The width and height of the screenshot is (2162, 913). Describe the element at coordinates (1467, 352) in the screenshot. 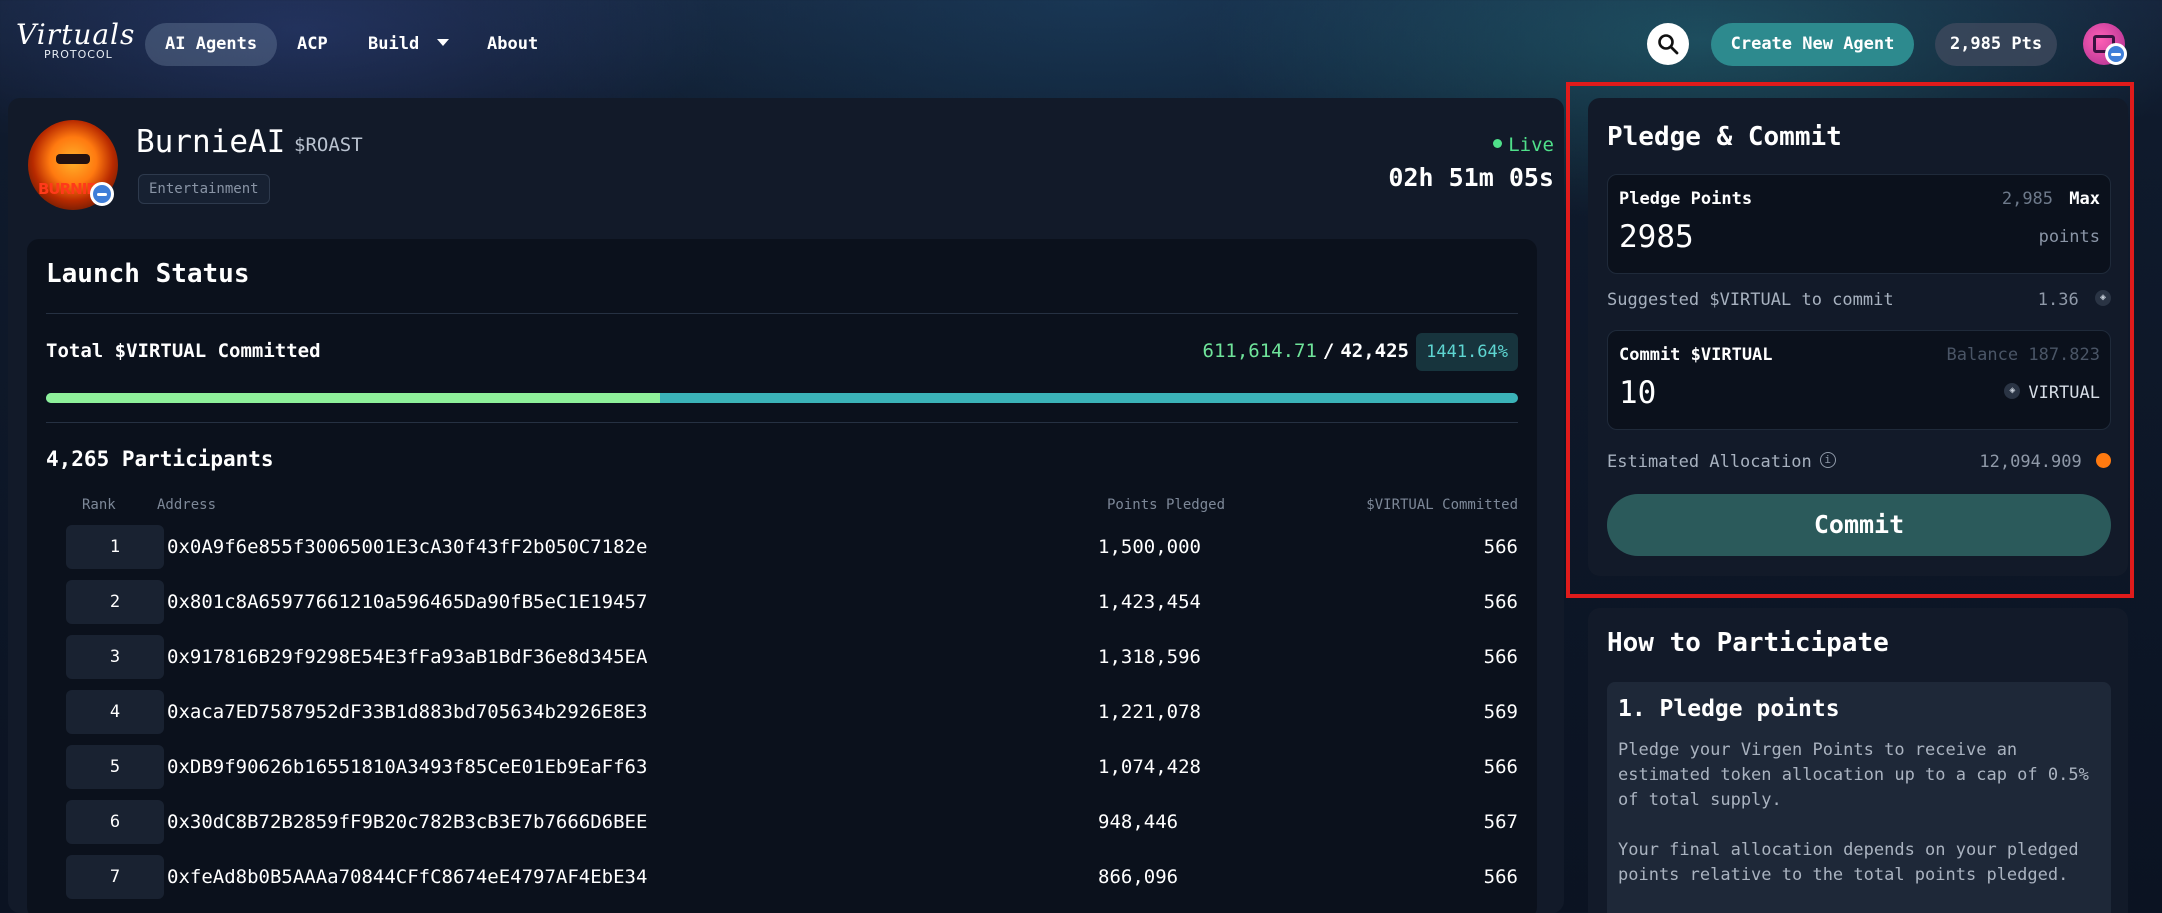

I see `percent-badge: 1441.64%` at that location.